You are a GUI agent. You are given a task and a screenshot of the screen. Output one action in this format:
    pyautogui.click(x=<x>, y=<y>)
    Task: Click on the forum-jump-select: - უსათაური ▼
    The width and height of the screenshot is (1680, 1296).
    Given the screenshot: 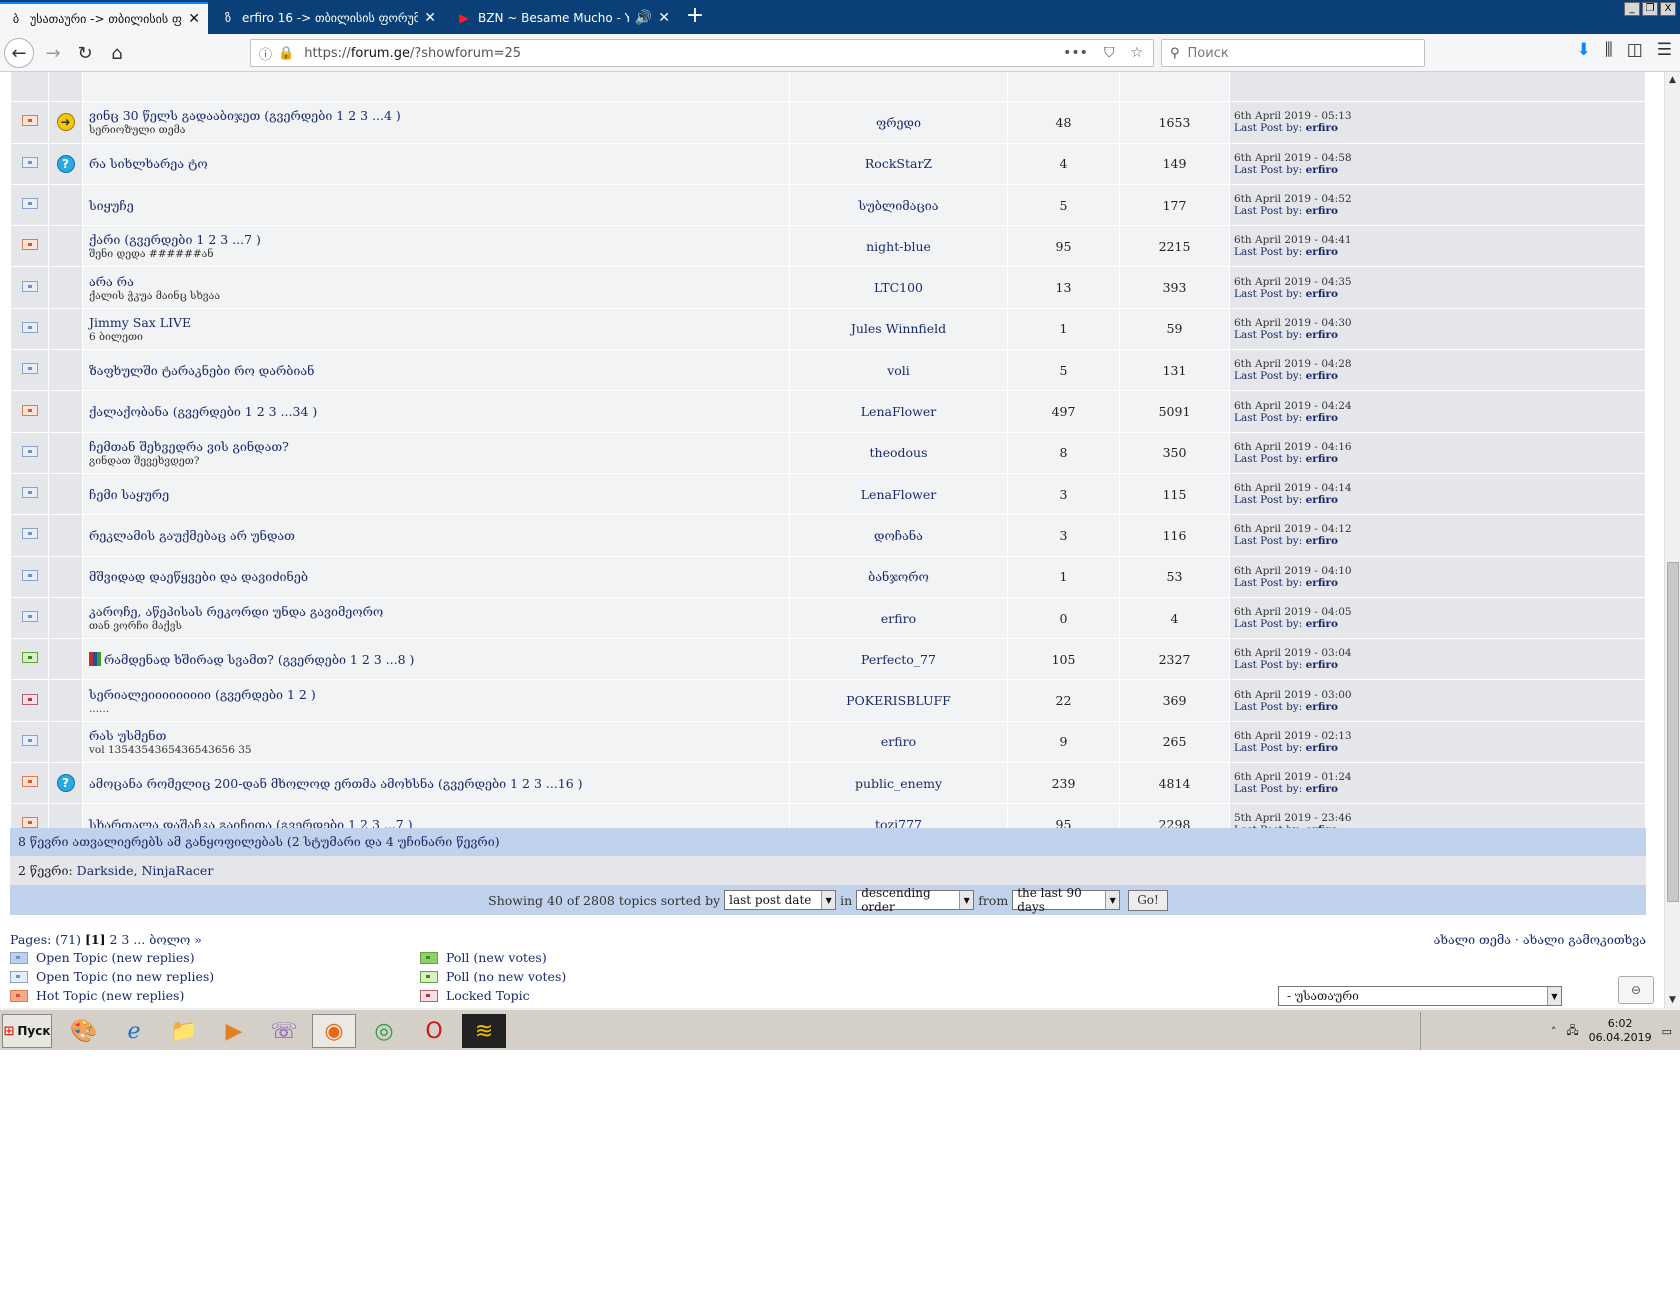 What is the action you would take?
    pyautogui.click(x=1420, y=996)
    